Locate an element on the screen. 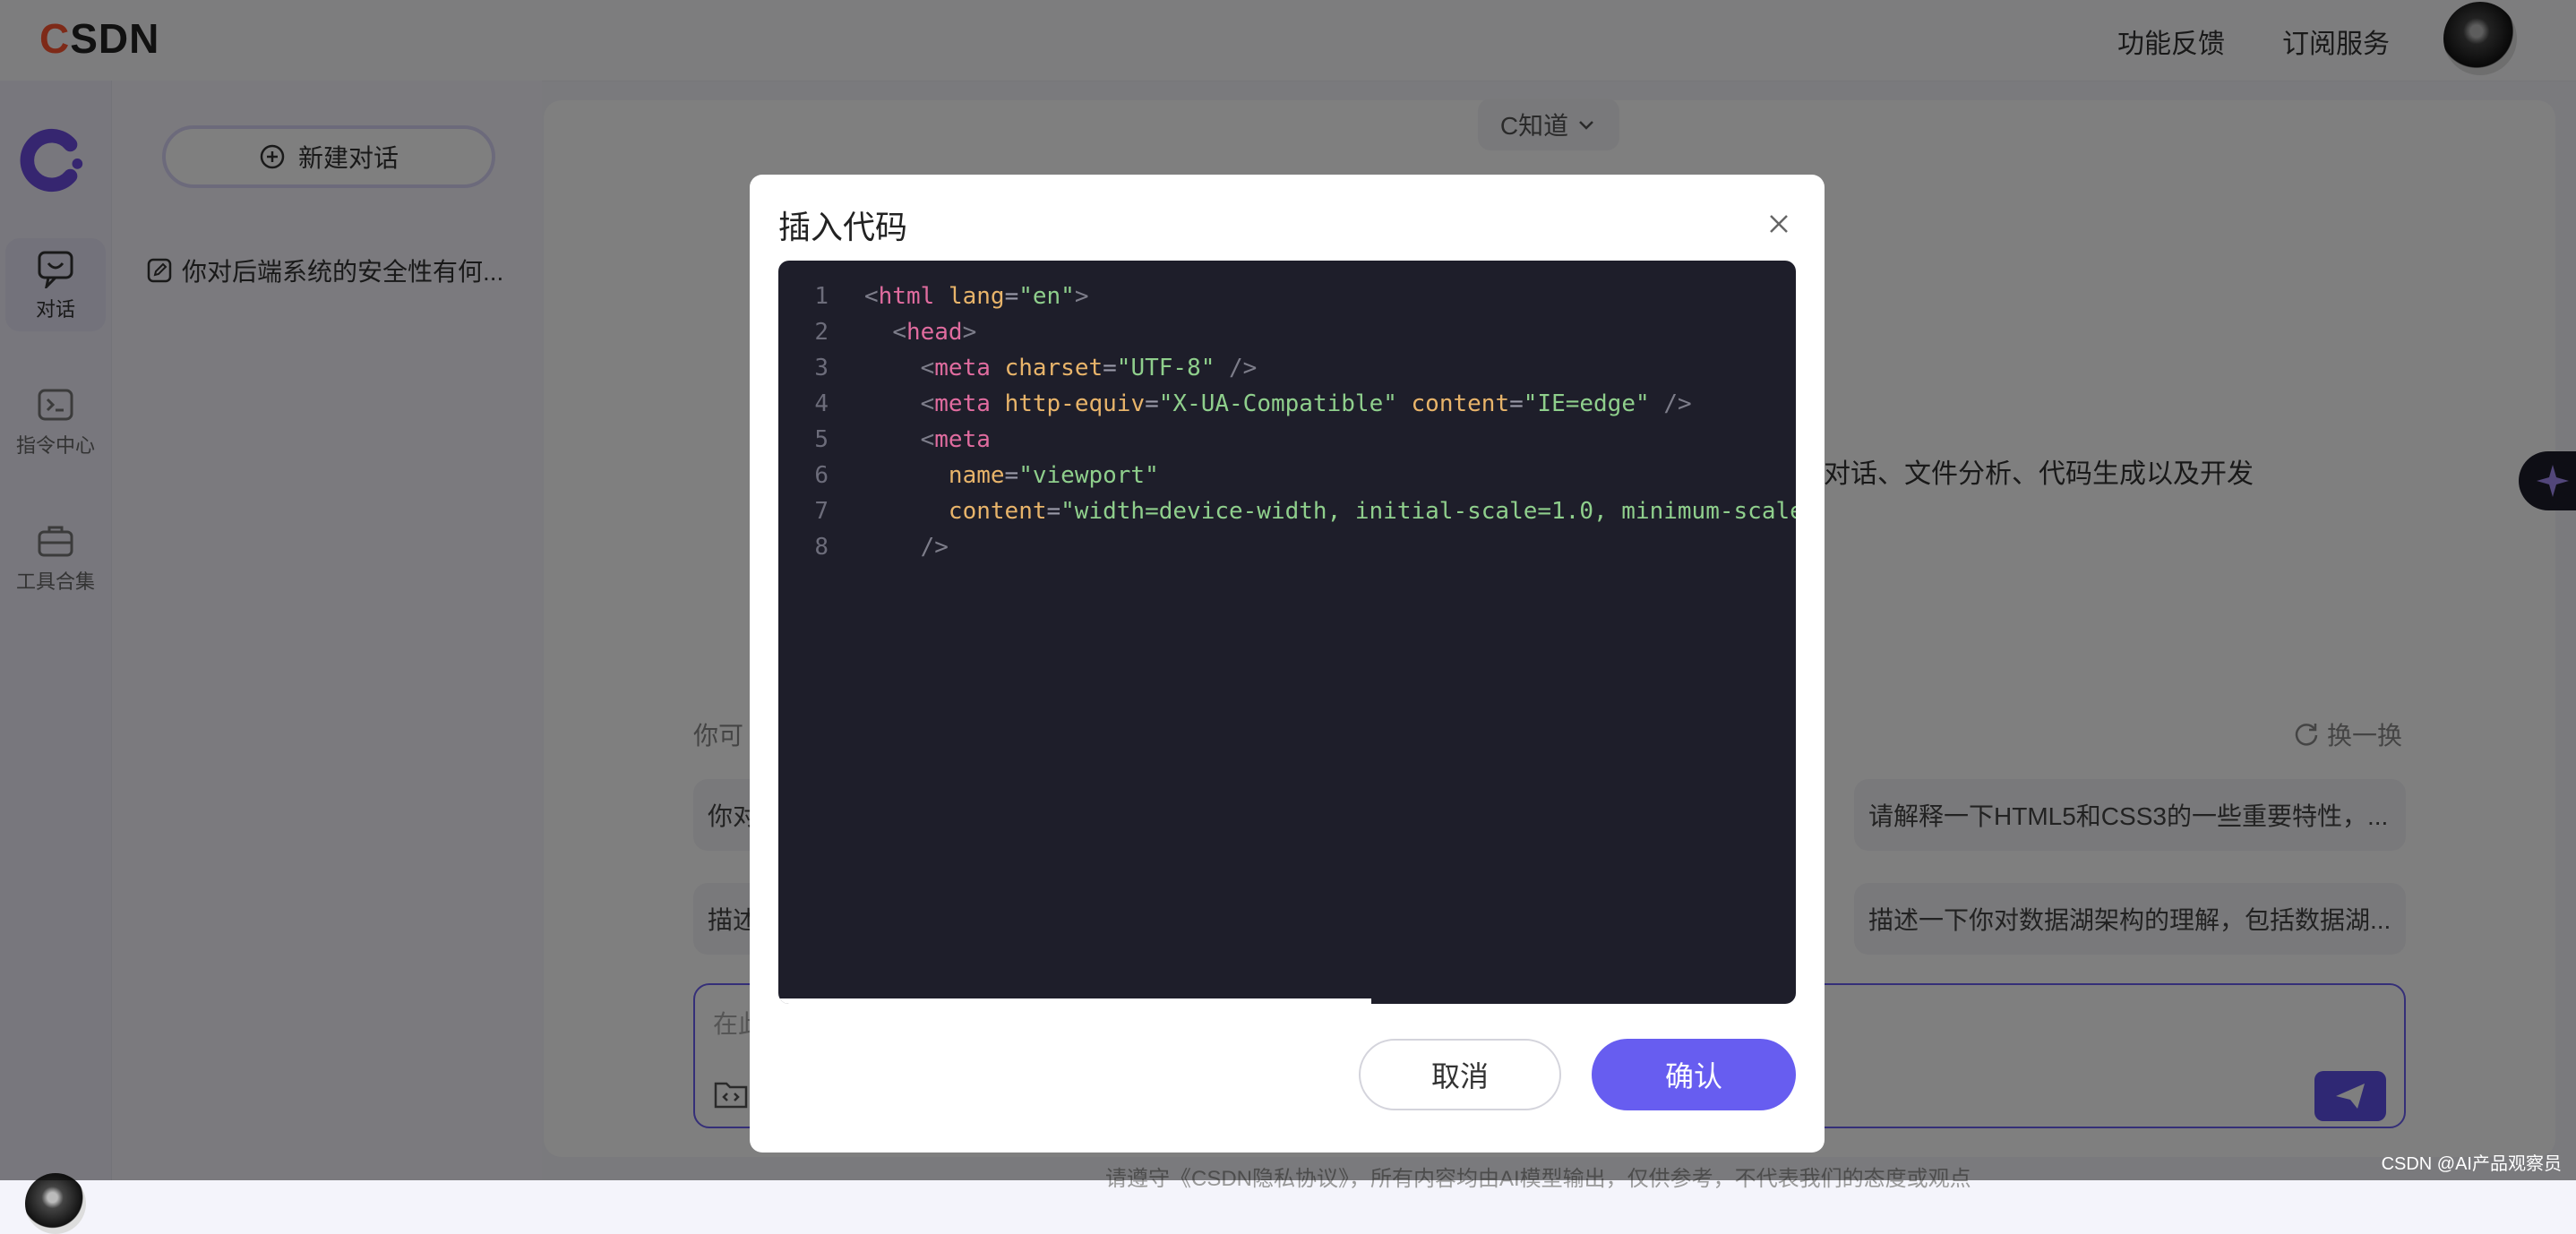 The height and width of the screenshot is (1234, 2576). line-number: 6 is located at coordinates (821, 476).